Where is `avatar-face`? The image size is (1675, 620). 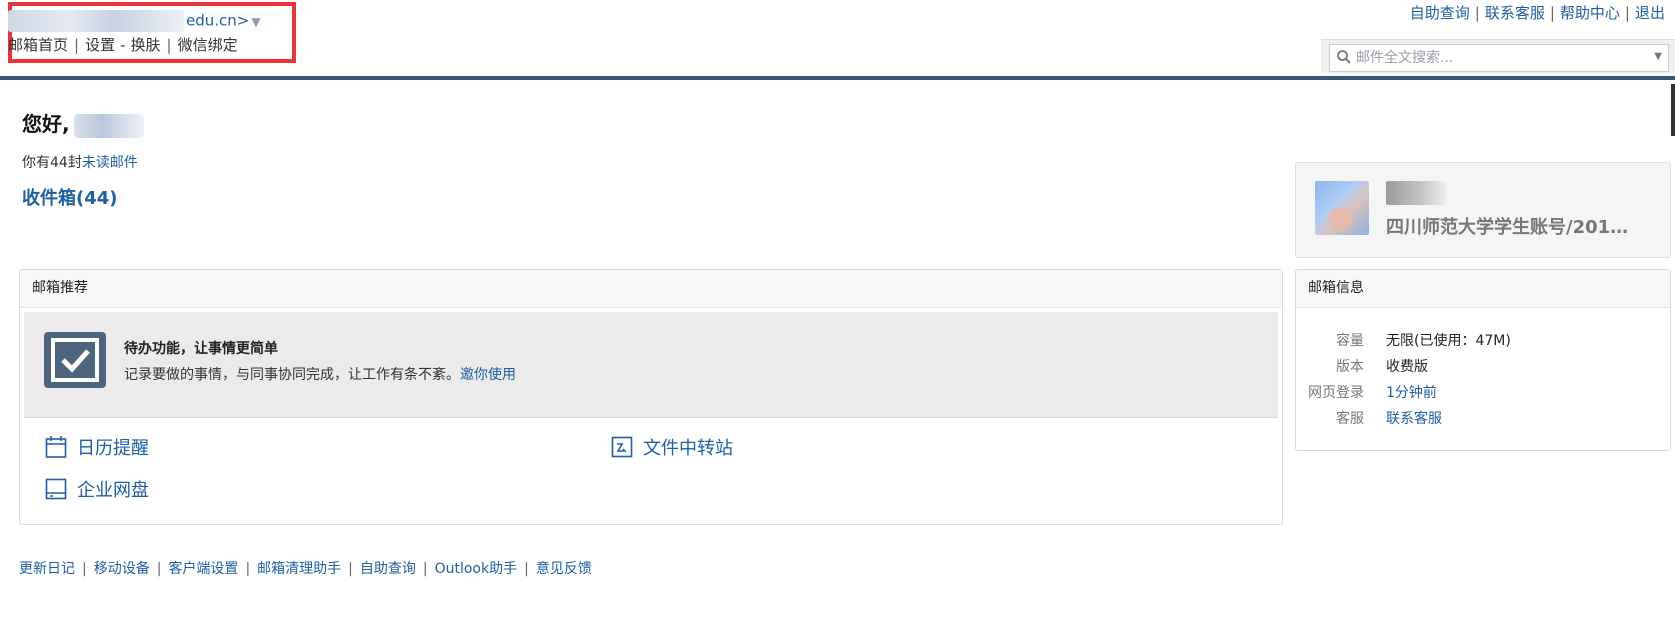
avatar-face is located at coordinates (1341, 219).